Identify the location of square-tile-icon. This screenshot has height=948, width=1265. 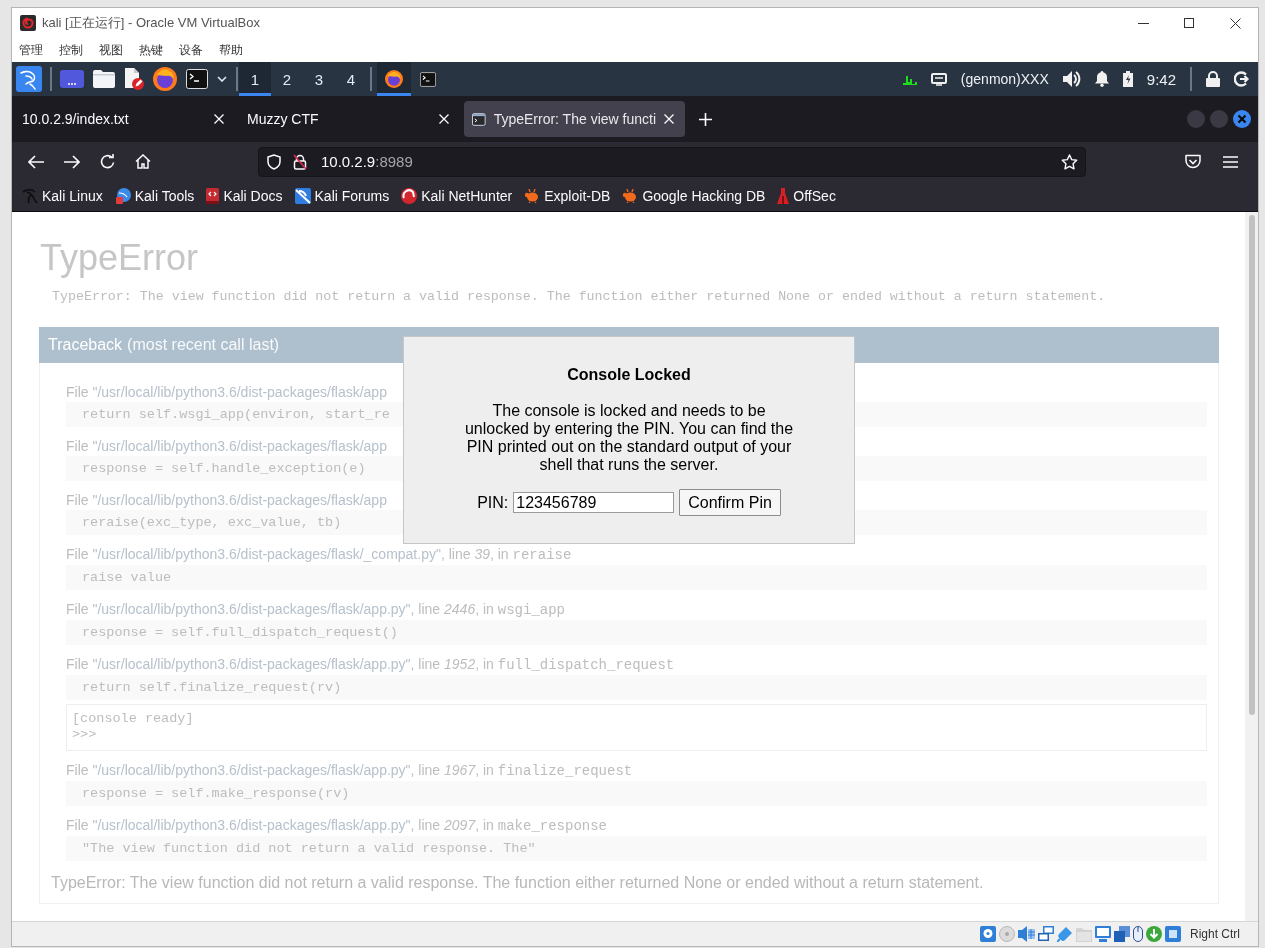
(1173, 934).